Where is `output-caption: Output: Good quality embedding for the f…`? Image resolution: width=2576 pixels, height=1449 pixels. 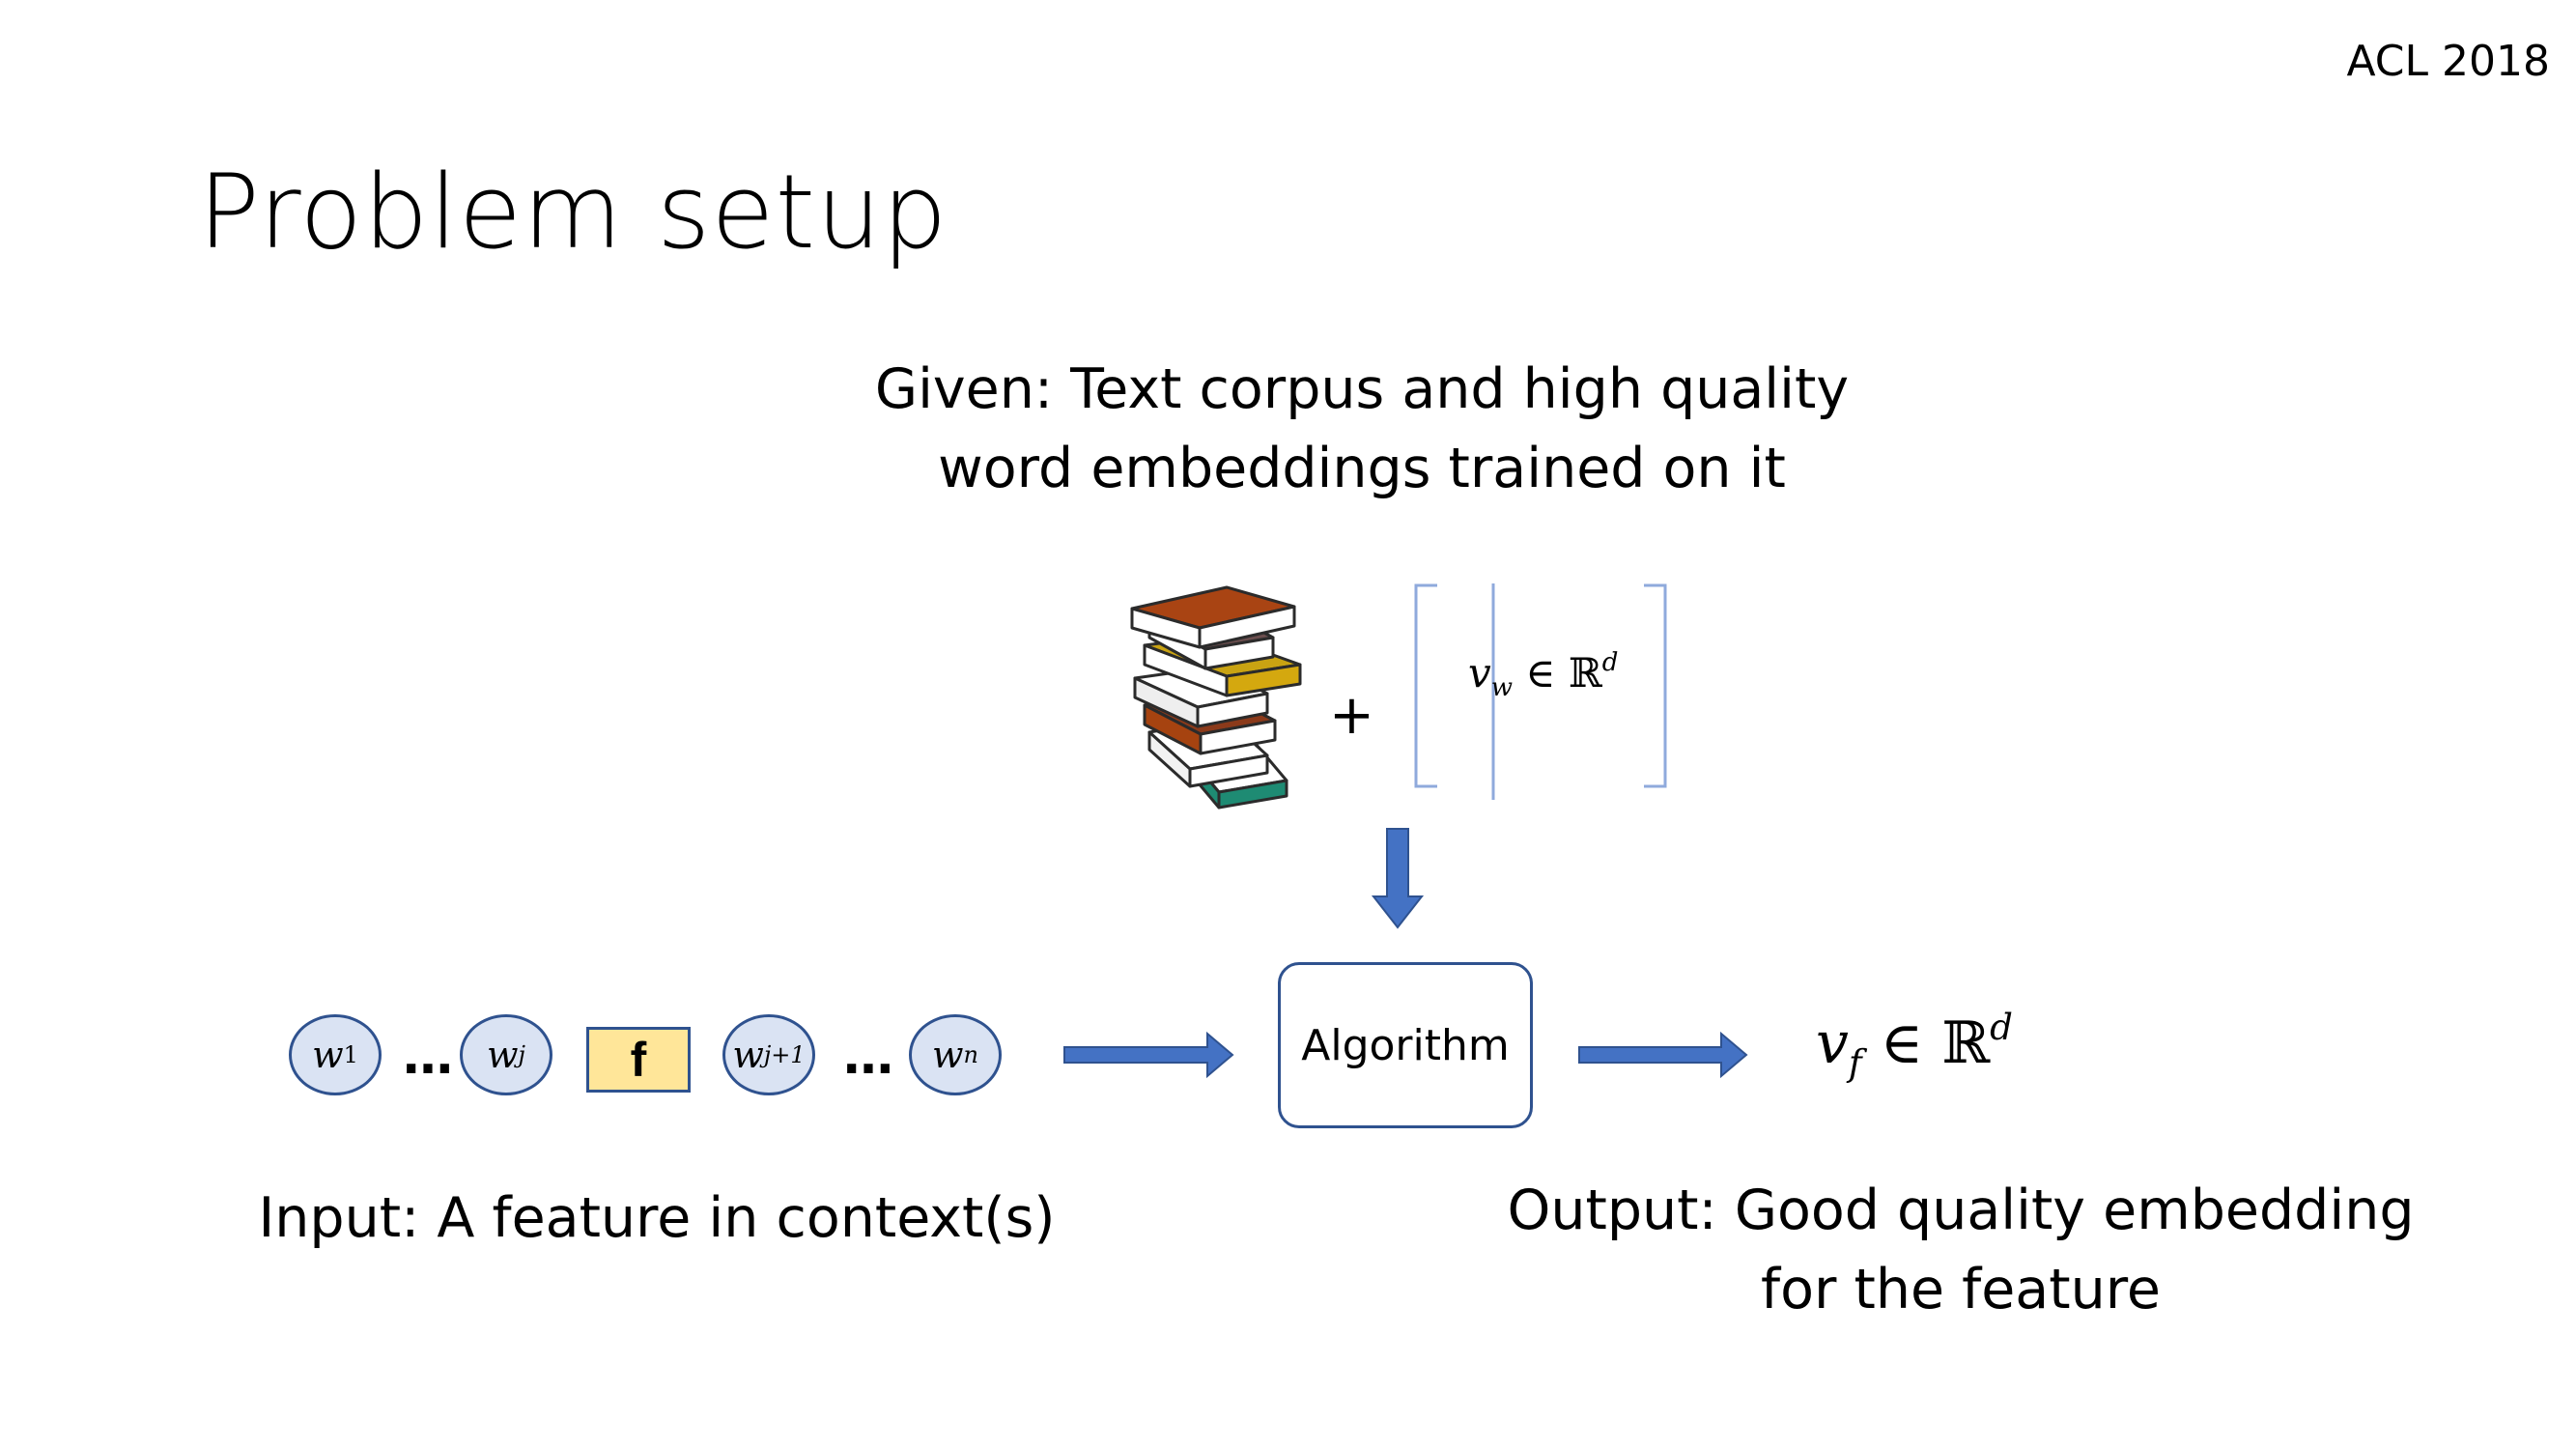 output-caption: Output: Good quality embedding for the f… is located at coordinates (1960, 1250).